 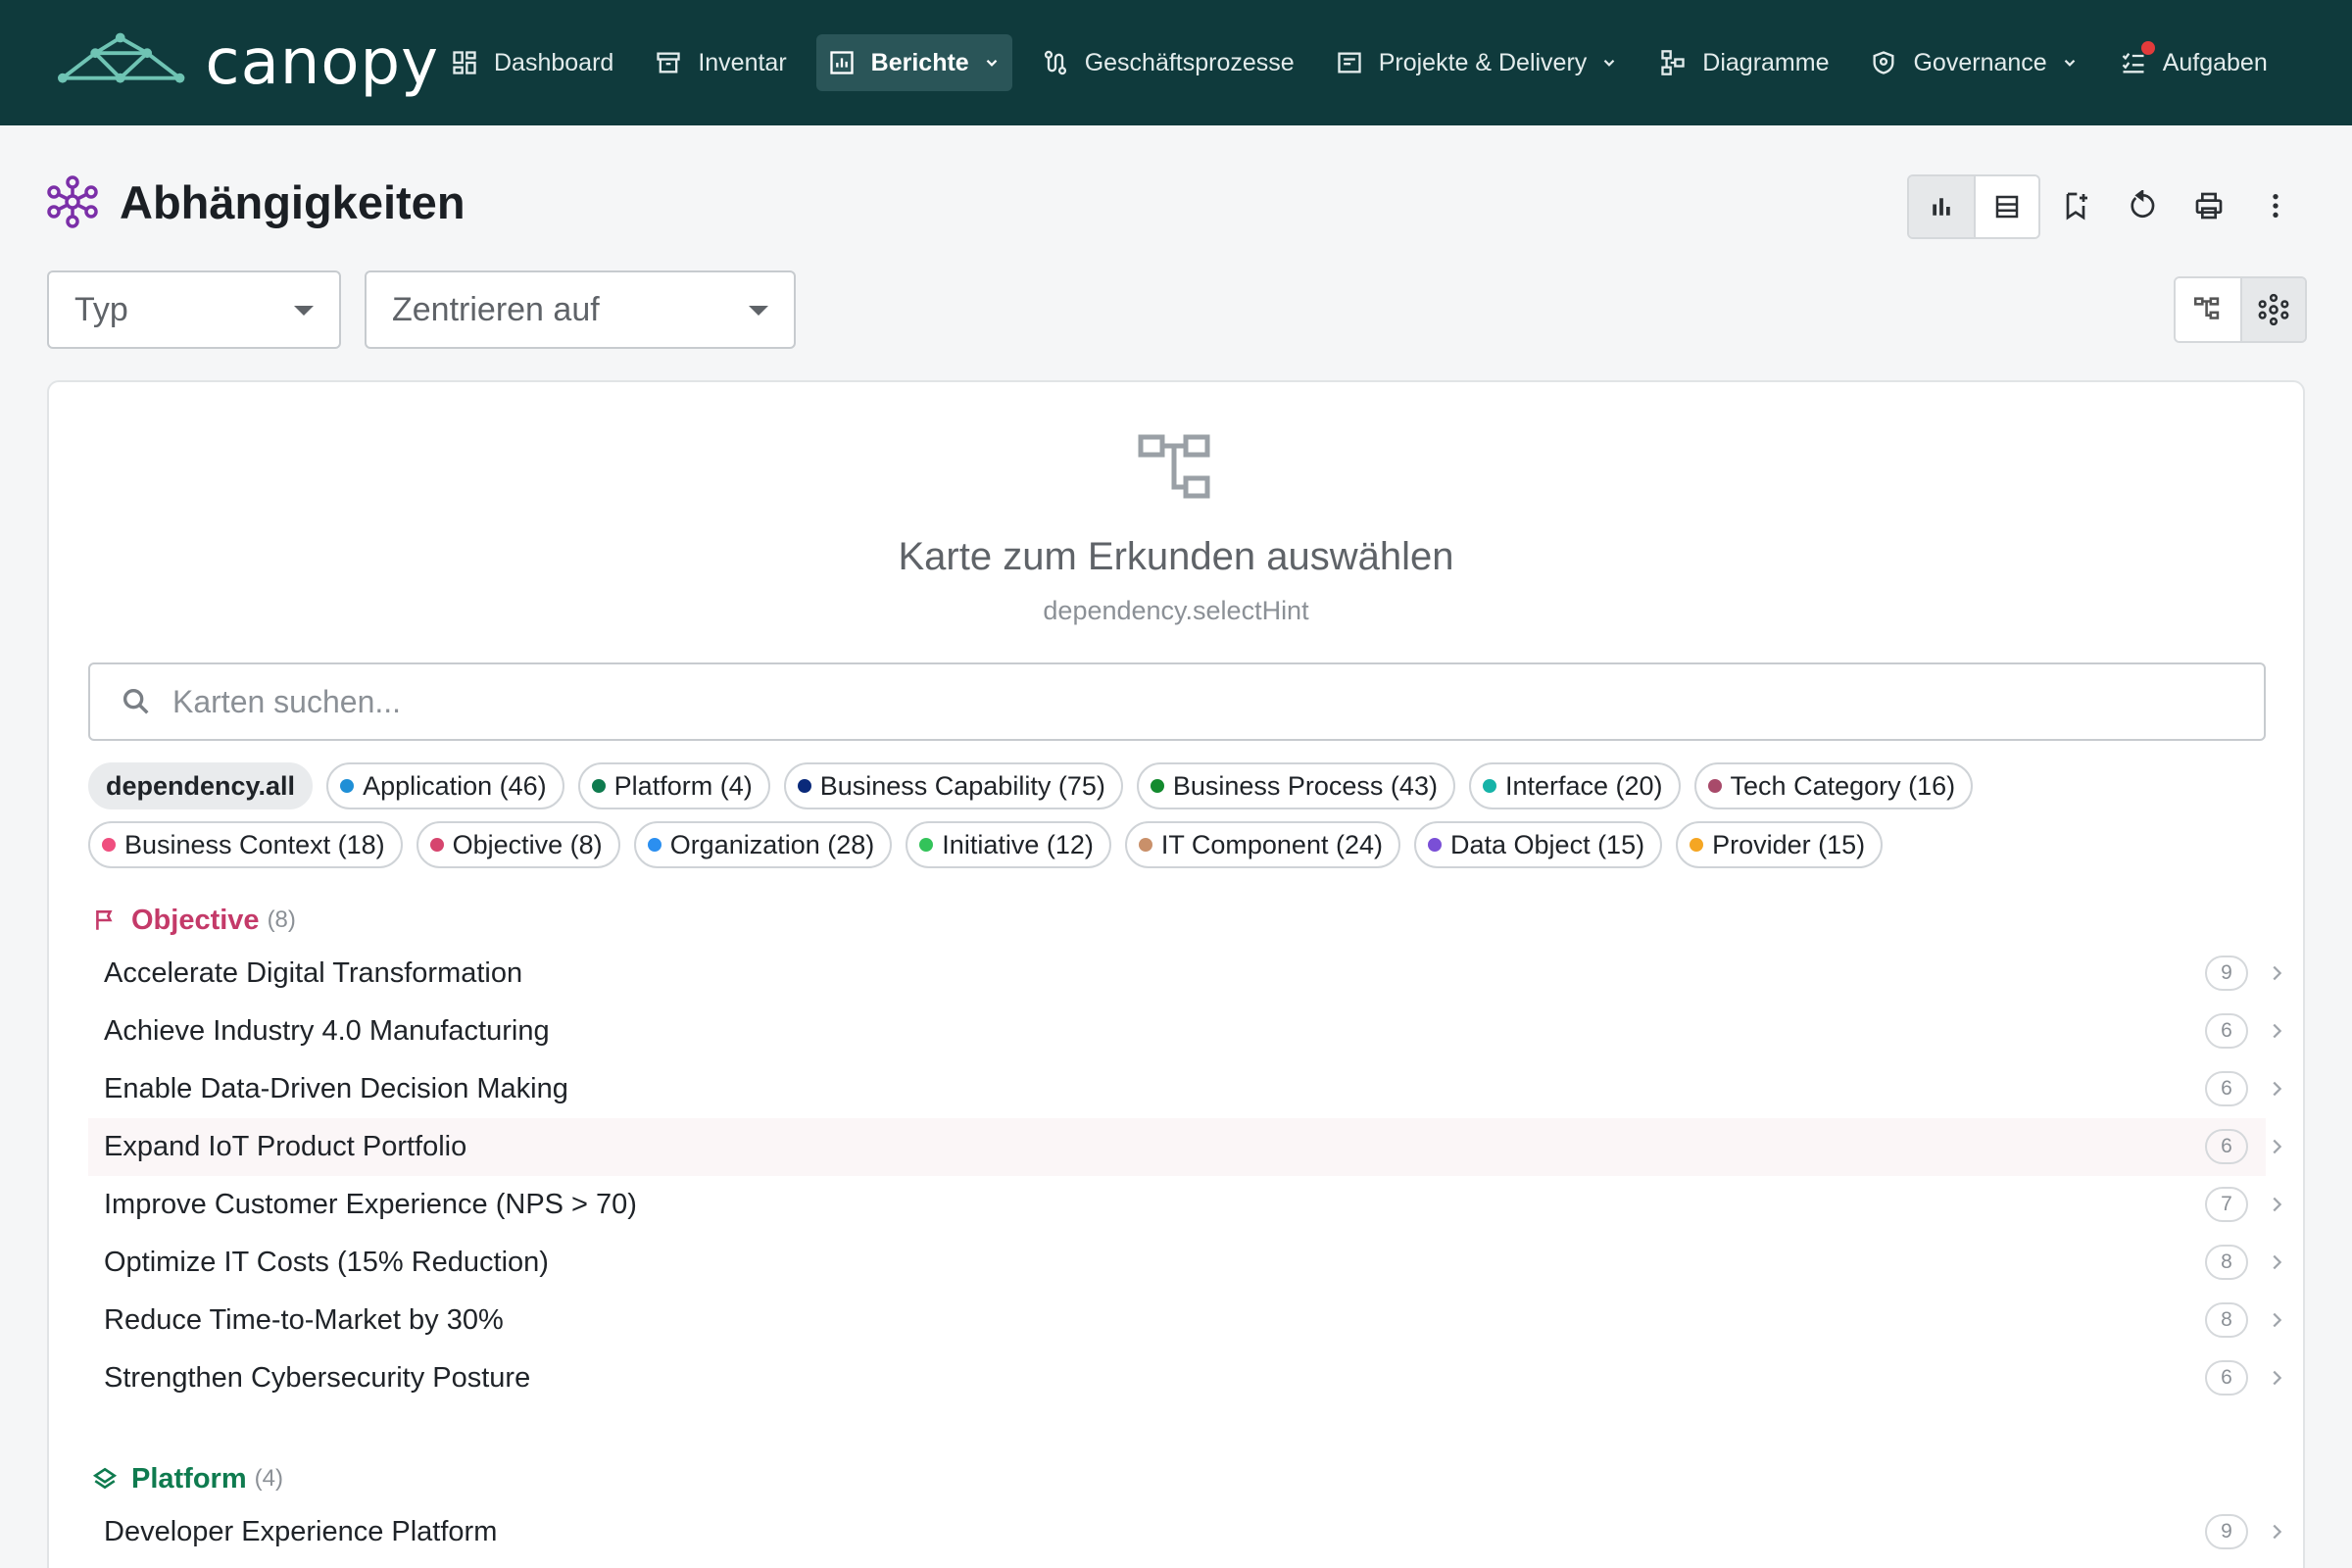 I want to click on card-name: Accelerate Digital Transformation, so click(x=313, y=973).